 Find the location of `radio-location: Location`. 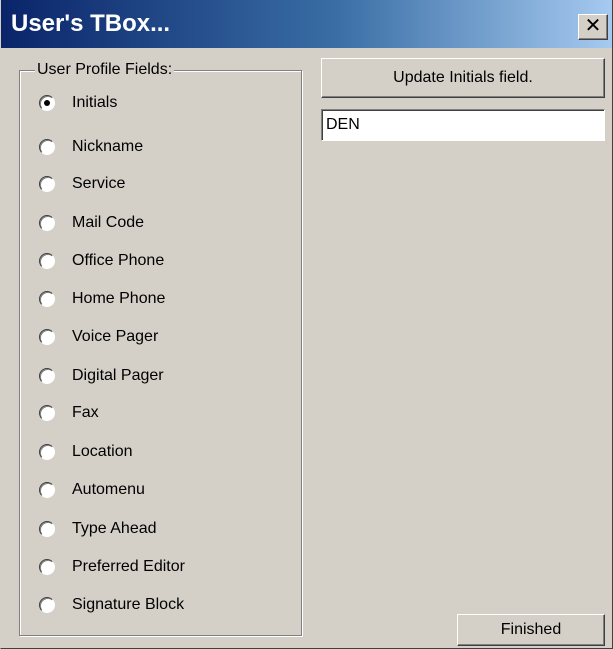

radio-location: Location is located at coordinates (86, 452).